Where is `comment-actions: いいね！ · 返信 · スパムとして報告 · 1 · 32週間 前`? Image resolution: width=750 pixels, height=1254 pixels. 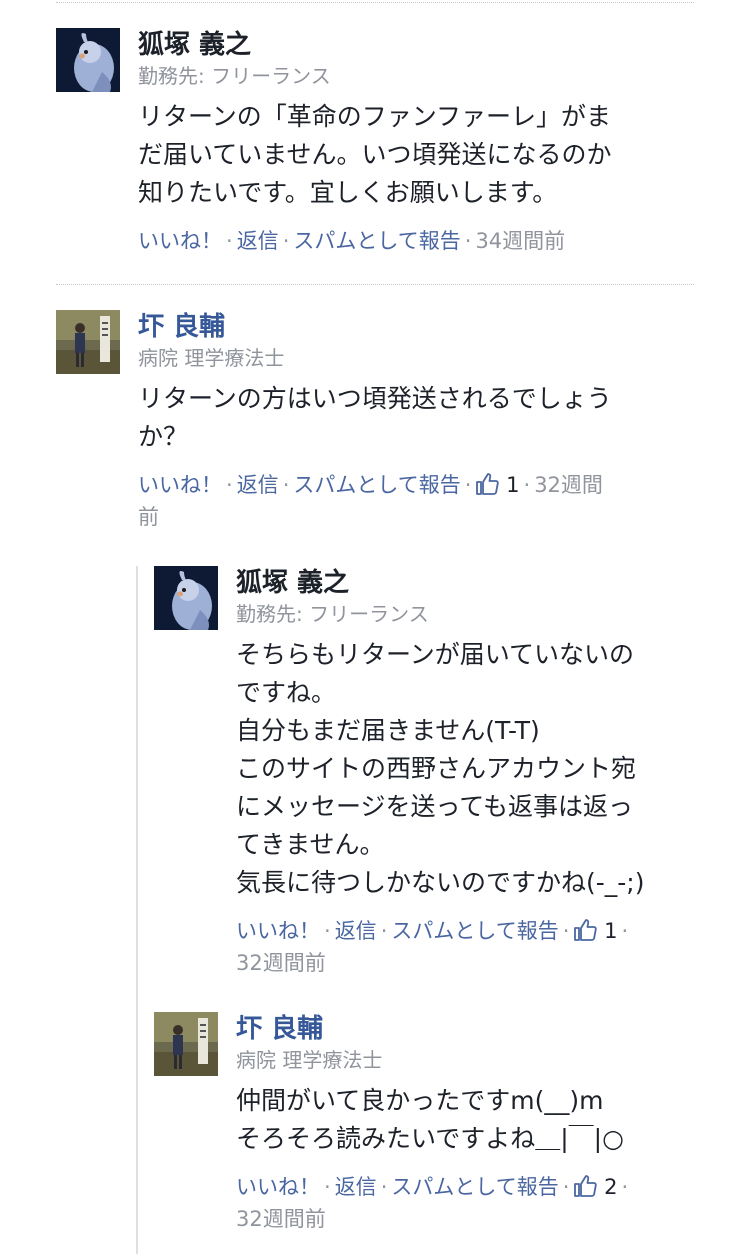
comment-actions: いいね！ · 返信 · スパムとして報告 · 1 · 32週間 前 is located at coordinates (418, 501).